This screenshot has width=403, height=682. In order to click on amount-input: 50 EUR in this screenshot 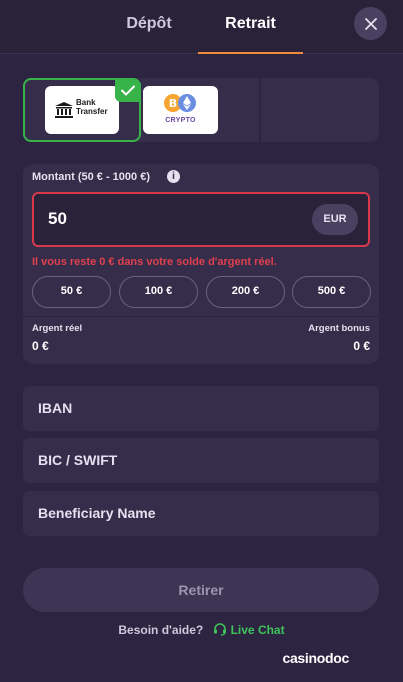, I will do `click(201, 219)`.